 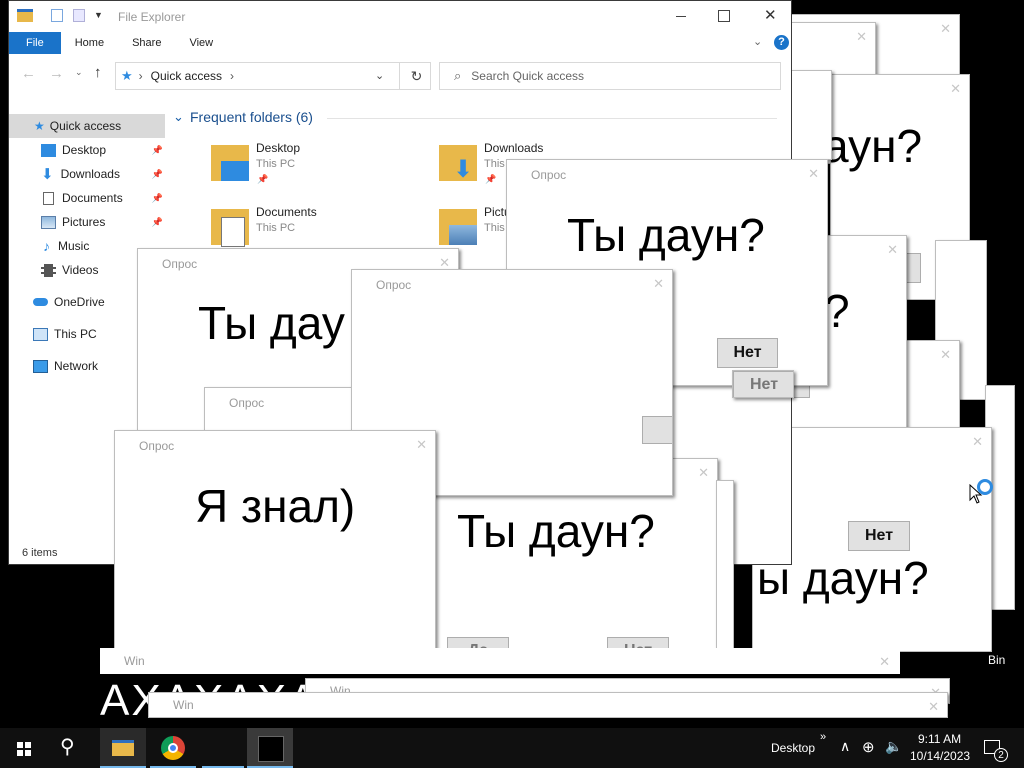 I want to click on address-bar: ★ › Quick access › ⌄ ↻, so click(x=273, y=76).